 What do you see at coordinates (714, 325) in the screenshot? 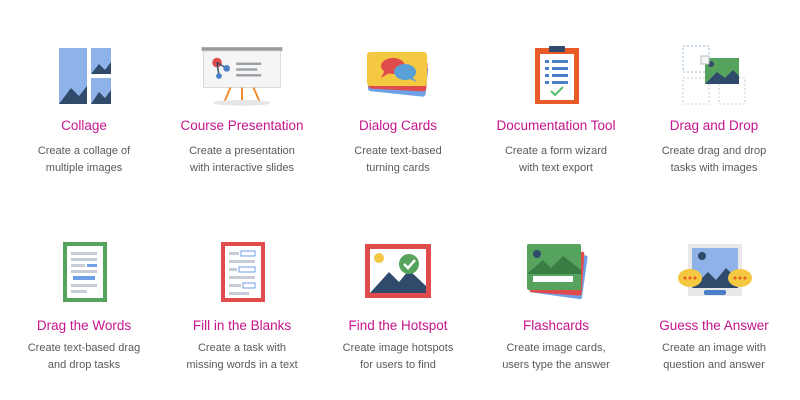
I see `tile-title: Guess the Answer` at bounding box center [714, 325].